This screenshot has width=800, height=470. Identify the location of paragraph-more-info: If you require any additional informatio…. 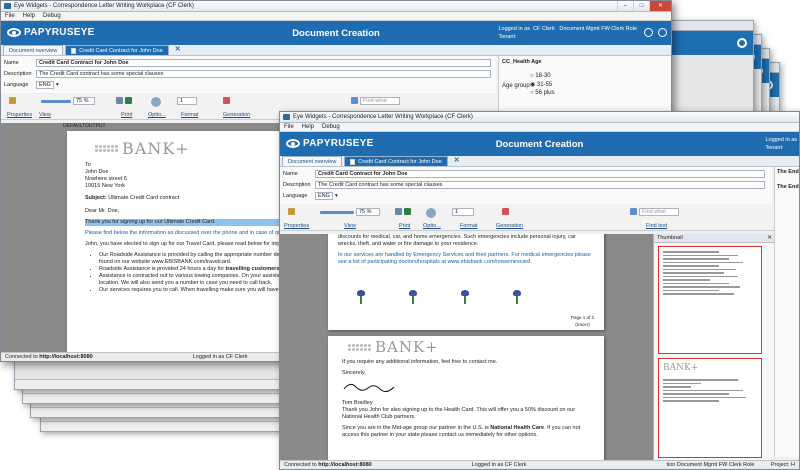
(420, 362).